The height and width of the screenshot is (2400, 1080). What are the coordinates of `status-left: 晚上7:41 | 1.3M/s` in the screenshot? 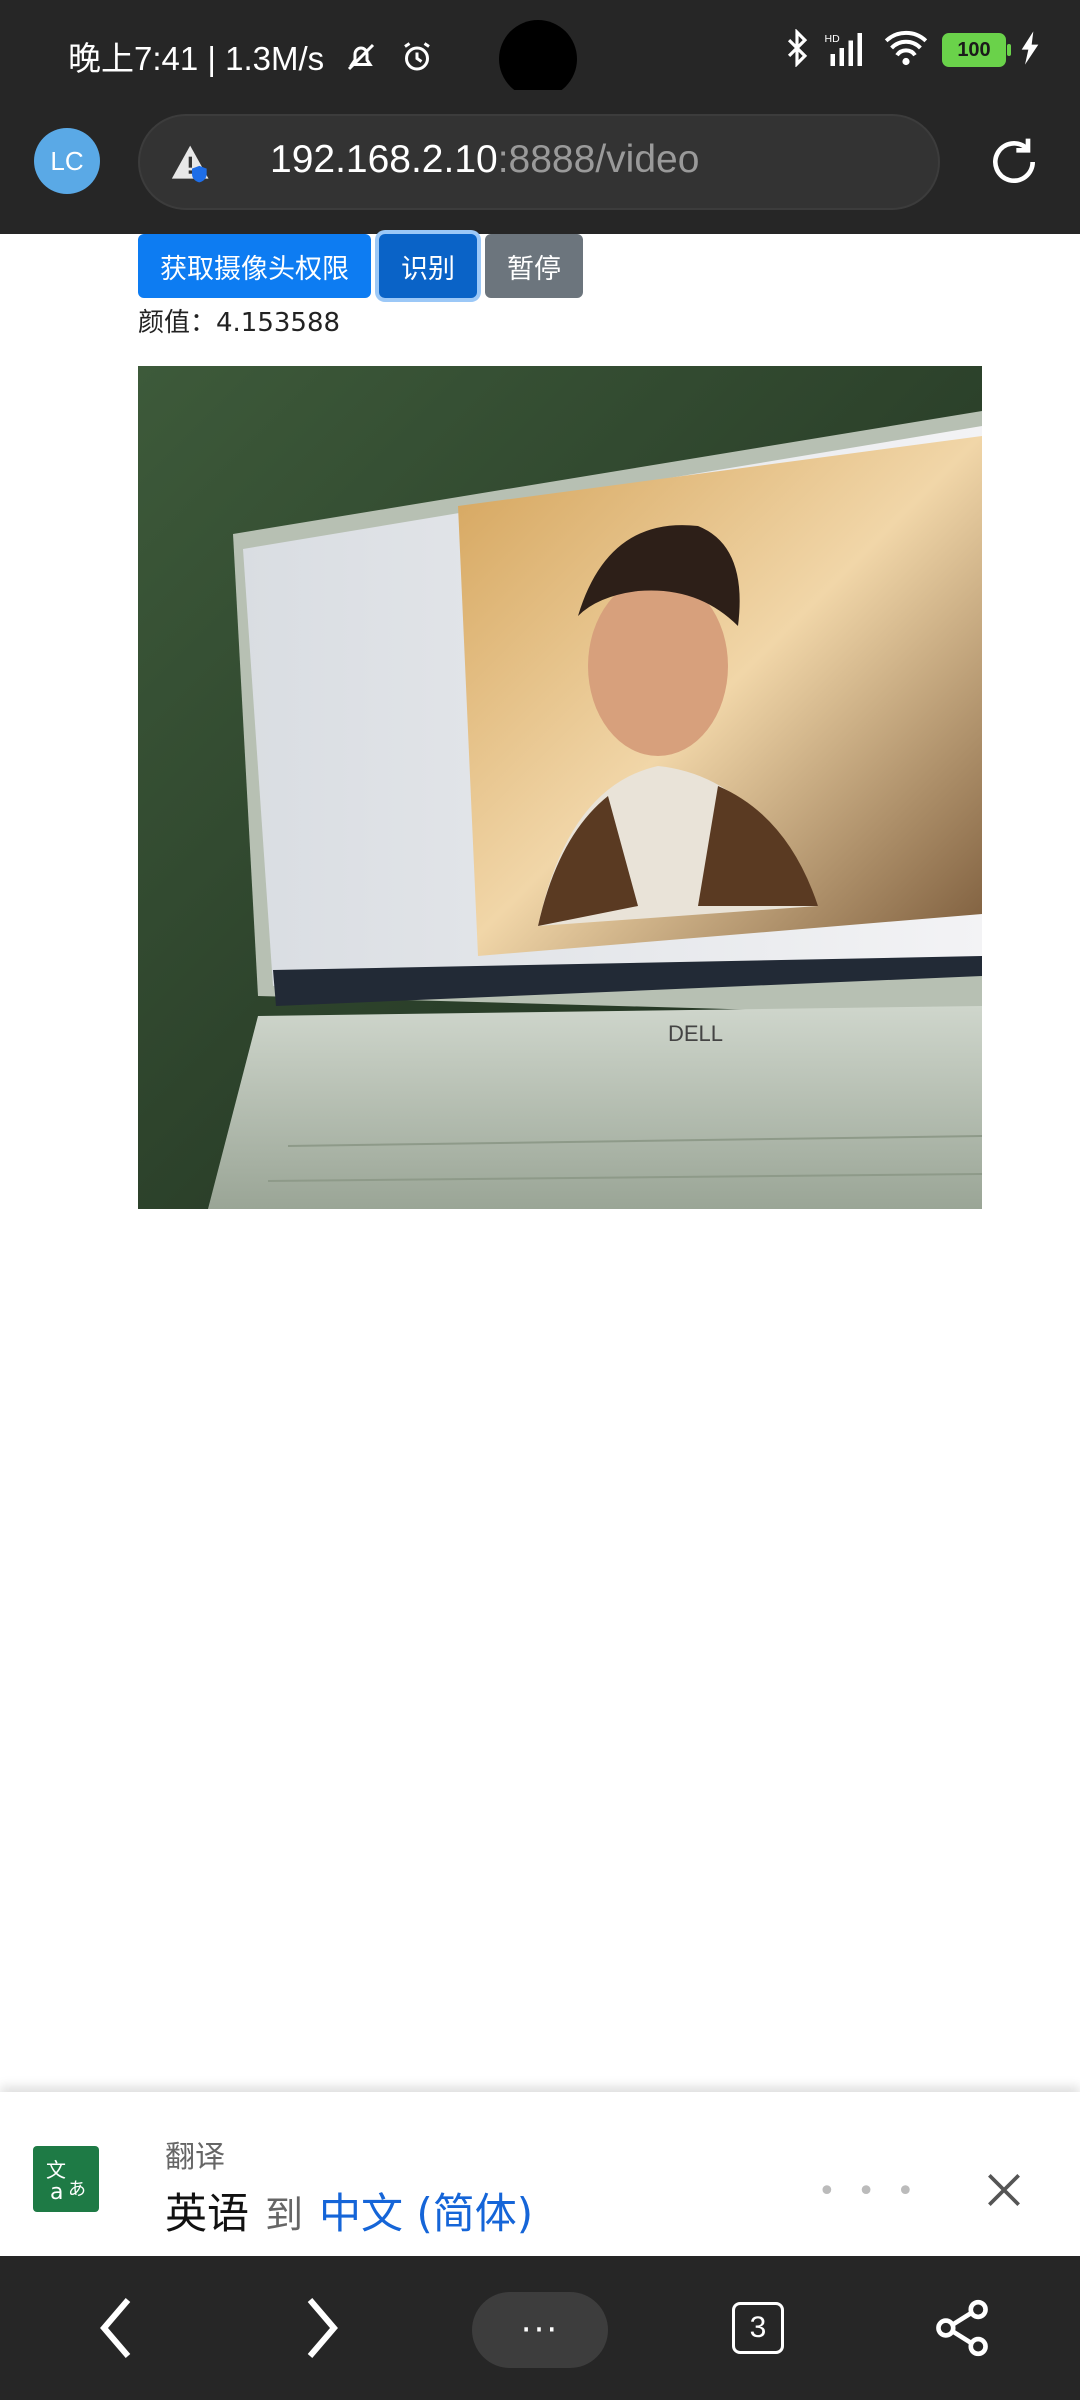 It's located at (251, 57).